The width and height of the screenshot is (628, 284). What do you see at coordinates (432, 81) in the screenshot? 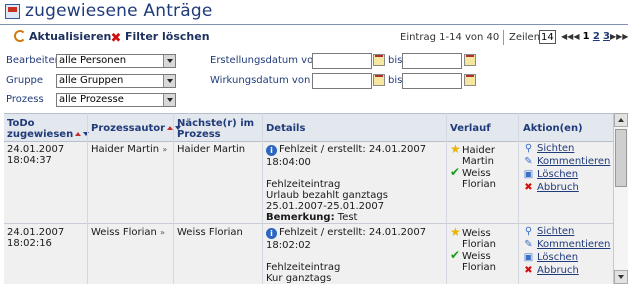
I see `wirkungsdatum-to-input` at bounding box center [432, 81].